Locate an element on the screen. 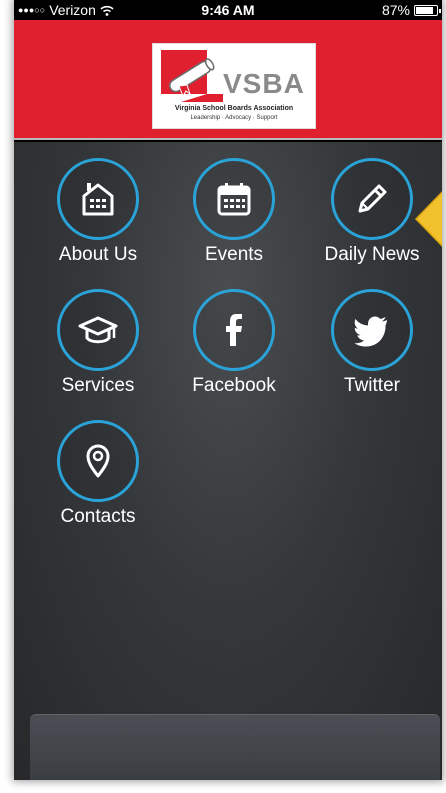  facebook-icon is located at coordinates (234, 330).